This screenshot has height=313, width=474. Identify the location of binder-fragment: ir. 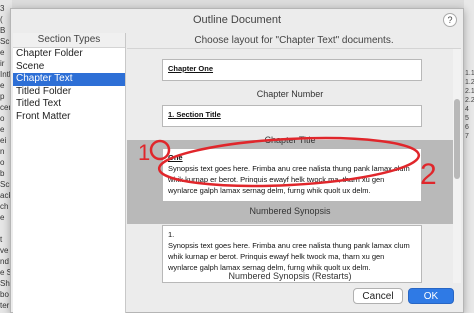
(2, 63).